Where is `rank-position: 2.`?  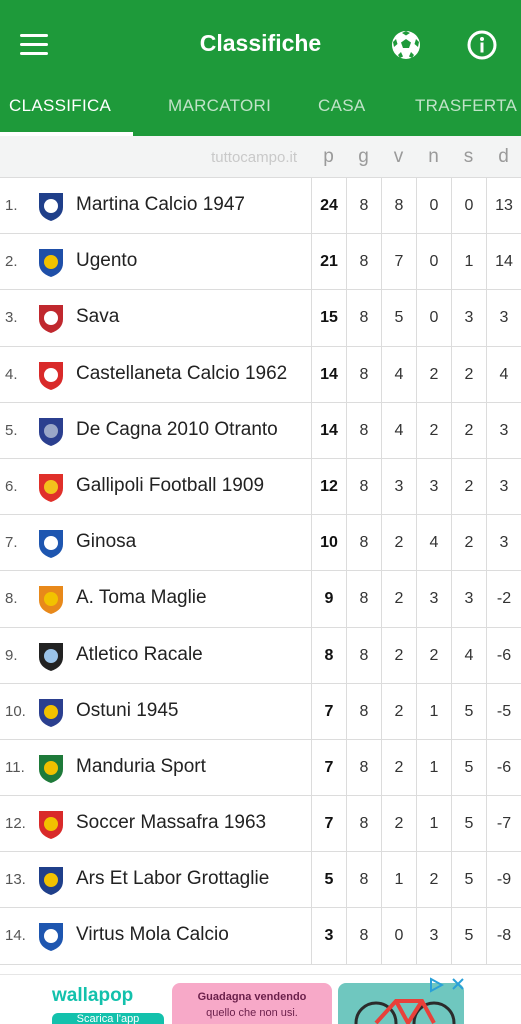 rank-position: 2. is located at coordinates (11, 262).